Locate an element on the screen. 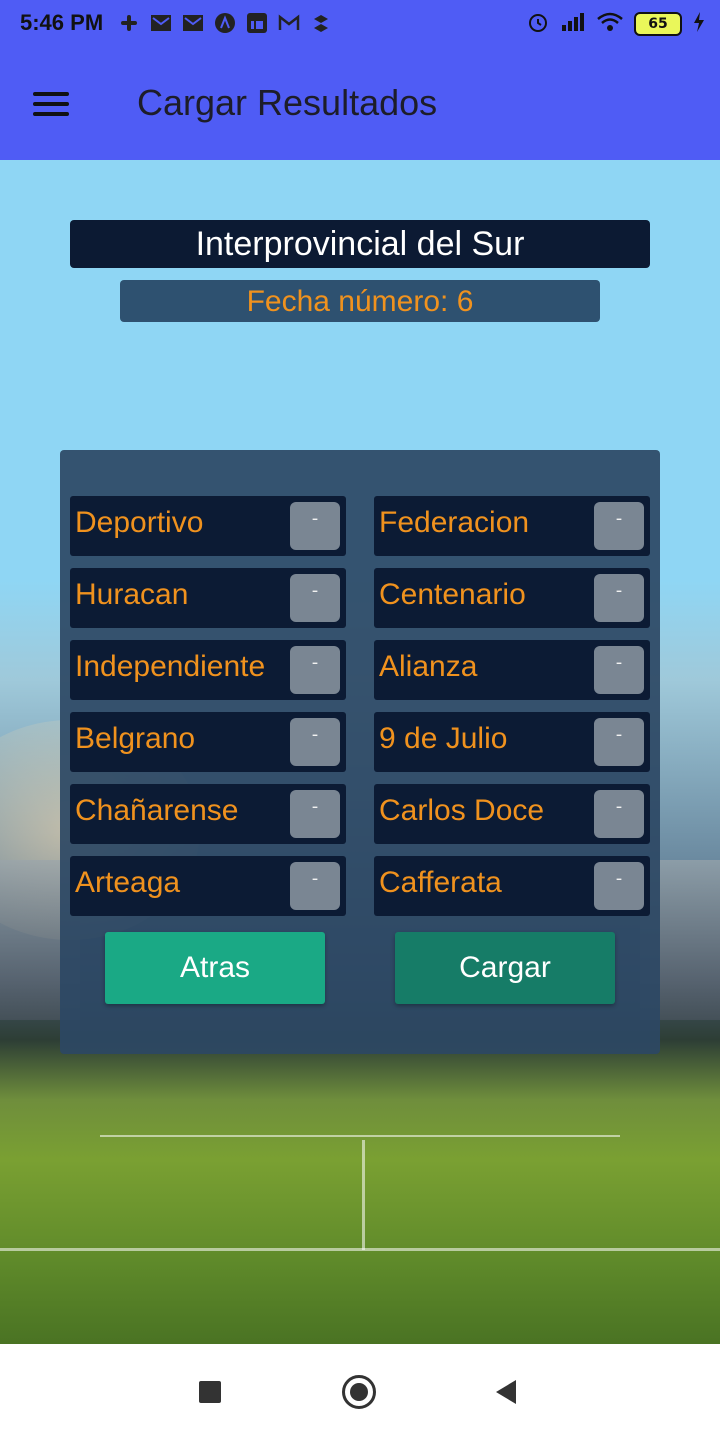 The image size is (720, 1440). match-row: Arteaga - Cafferata - is located at coordinates (360, 886).